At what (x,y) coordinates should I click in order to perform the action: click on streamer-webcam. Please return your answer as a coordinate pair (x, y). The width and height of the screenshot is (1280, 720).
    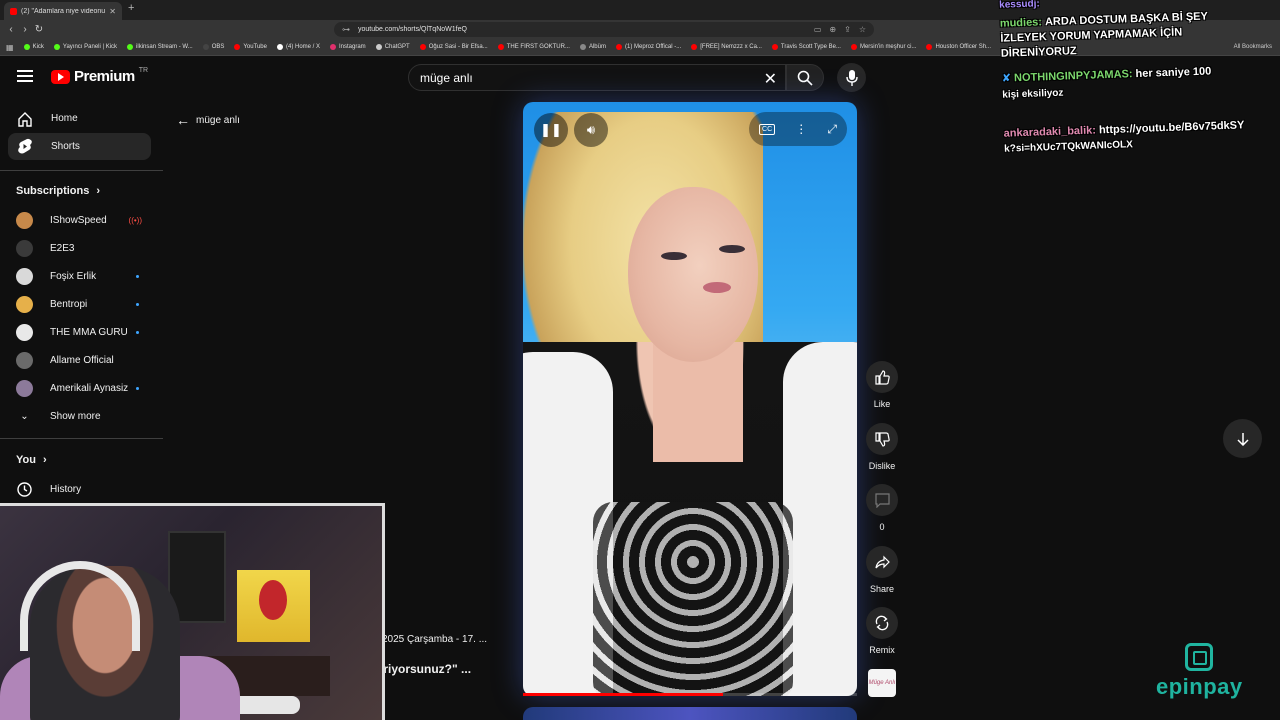
    Looking at the image, I should click on (192, 611).